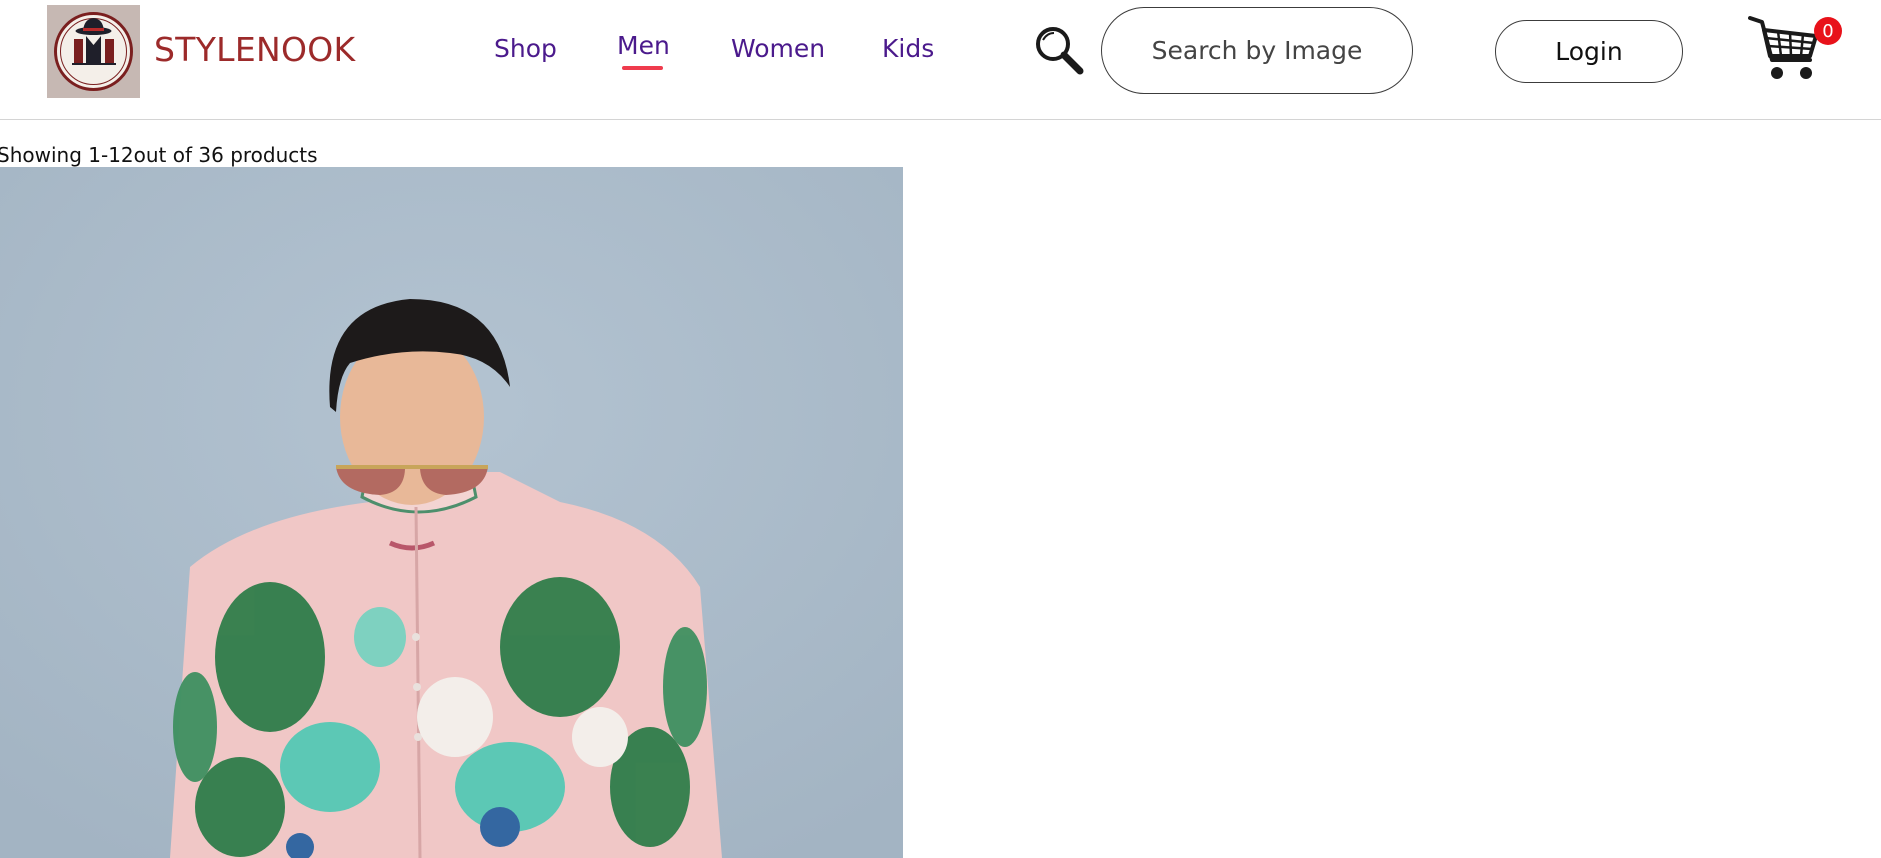 The image size is (1881, 858). What do you see at coordinates (525, 48) in the screenshot?
I see `nav-shop-link: Shop` at bounding box center [525, 48].